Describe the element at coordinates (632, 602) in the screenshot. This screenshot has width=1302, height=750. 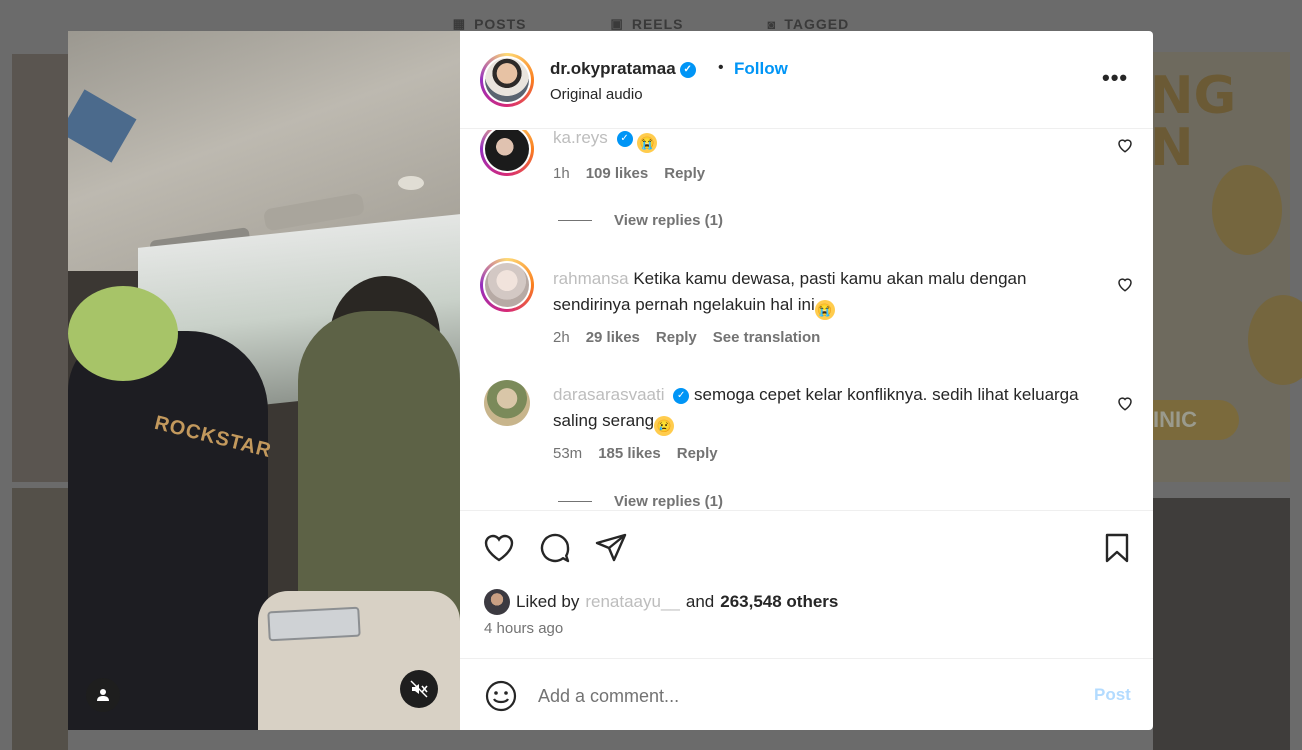
I see `liker-username: renataayu__` at that location.